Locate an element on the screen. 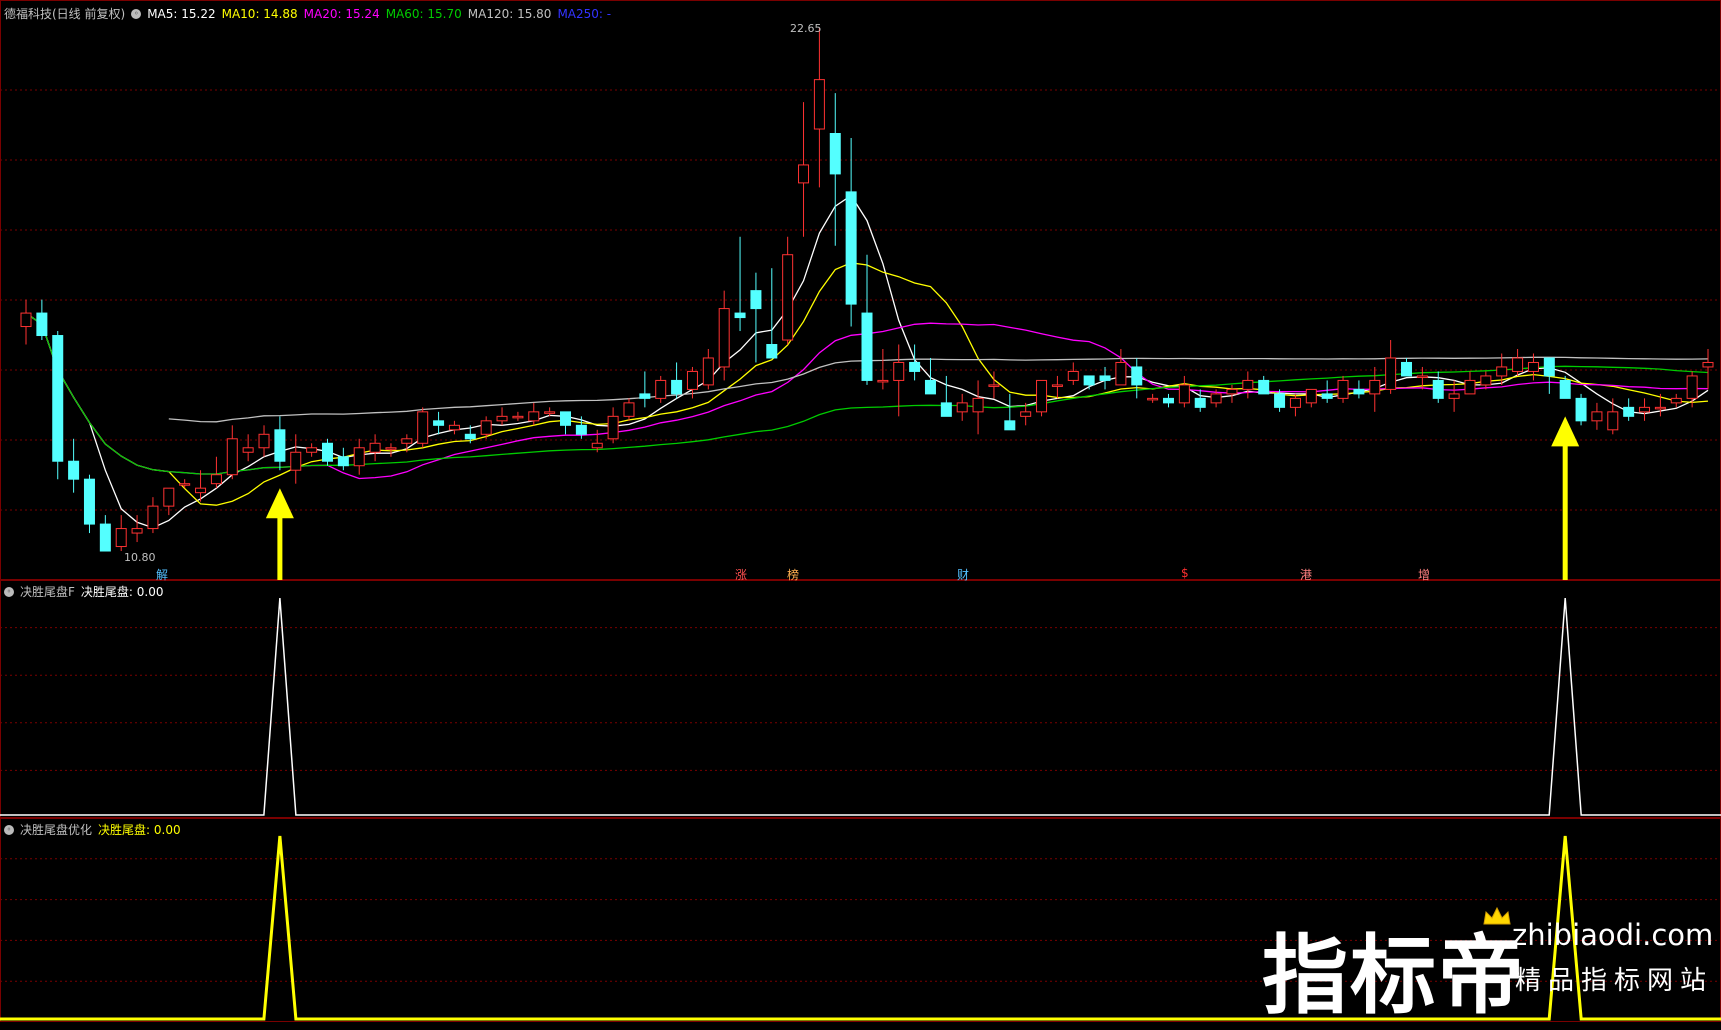 The height and width of the screenshot is (1030, 1721). high-price-label: 22.65 is located at coordinates (806, 28).